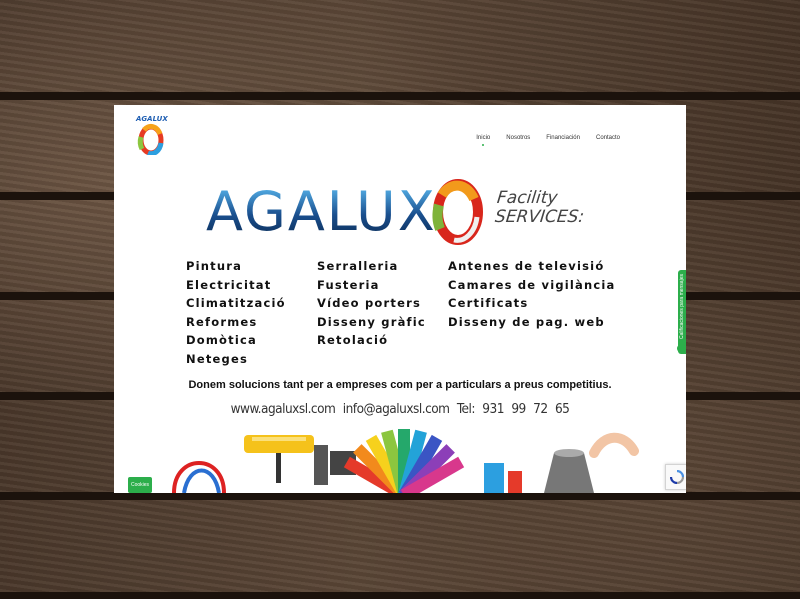 The width and height of the screenshot is (800, 599). I want to click on email-text: info@agaluxsl.com, so click(396, 409).